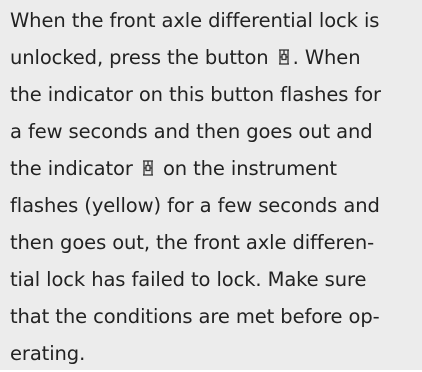 The image size is (422, 372). What do you see at coordinates (192, 242) in the screenshot?
I see `note-line-7: then goes out, the front axle differen-` at bounding box center [192, 242].